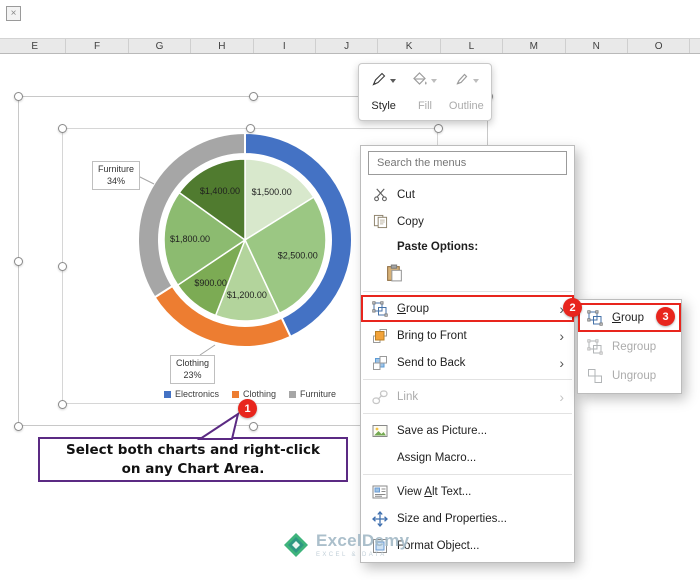  Describe the element at coordinates (467, 335) in the screenshot. I see `menu-item-bring-to-front: Bring to Front ›` at that location.